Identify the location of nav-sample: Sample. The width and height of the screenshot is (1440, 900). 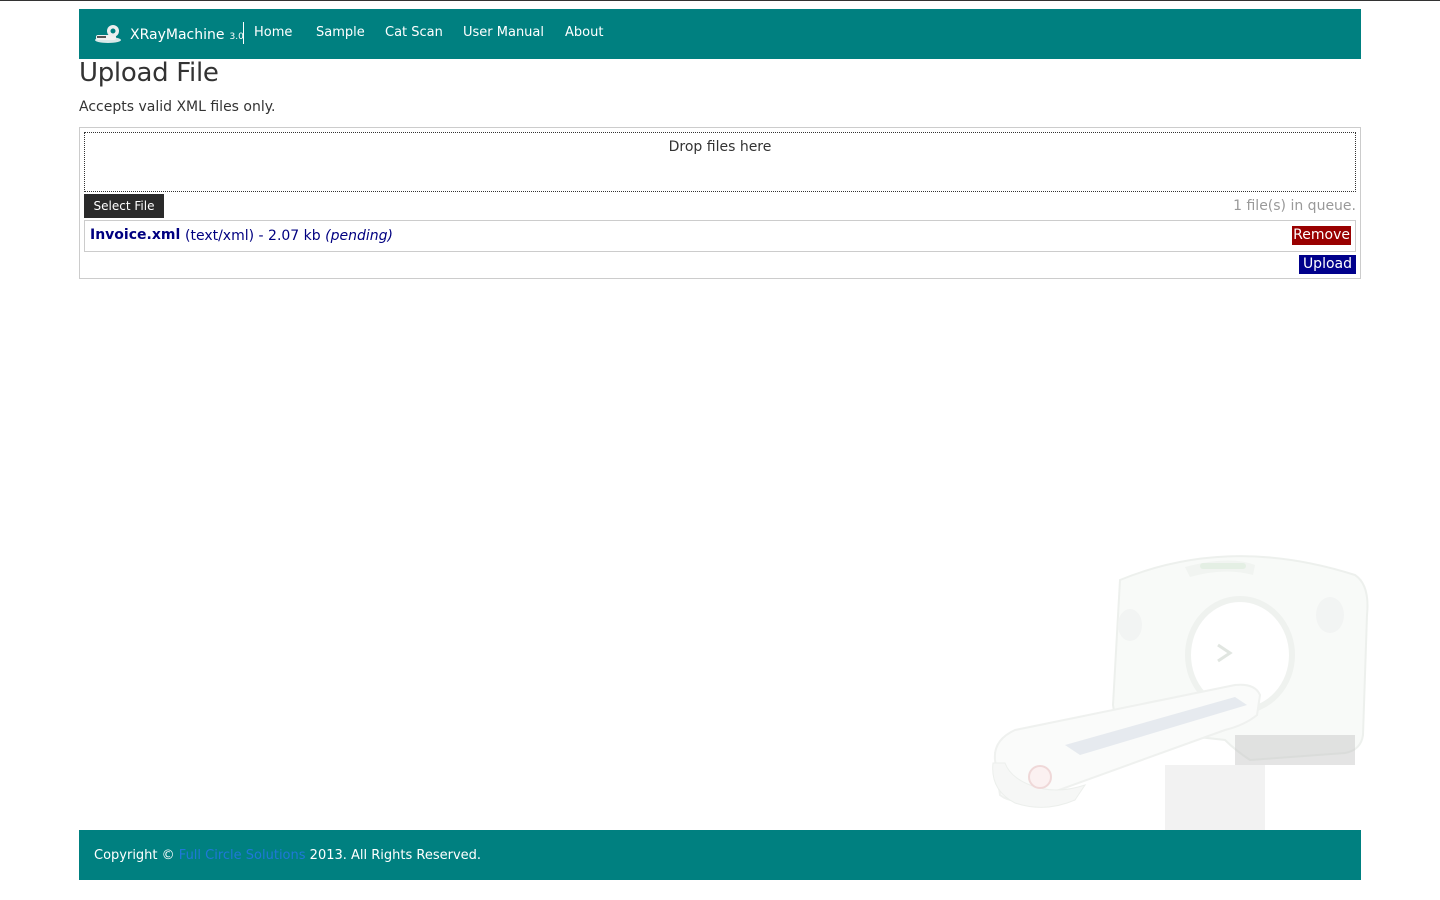
(340, 32).